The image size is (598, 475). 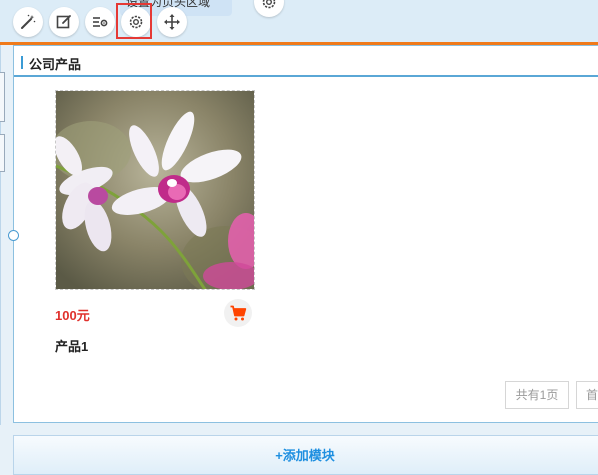 What do you see at coordinates (134, 21) in the screenshot?
I see `selection-highlight` at bounding box center [134, 21].